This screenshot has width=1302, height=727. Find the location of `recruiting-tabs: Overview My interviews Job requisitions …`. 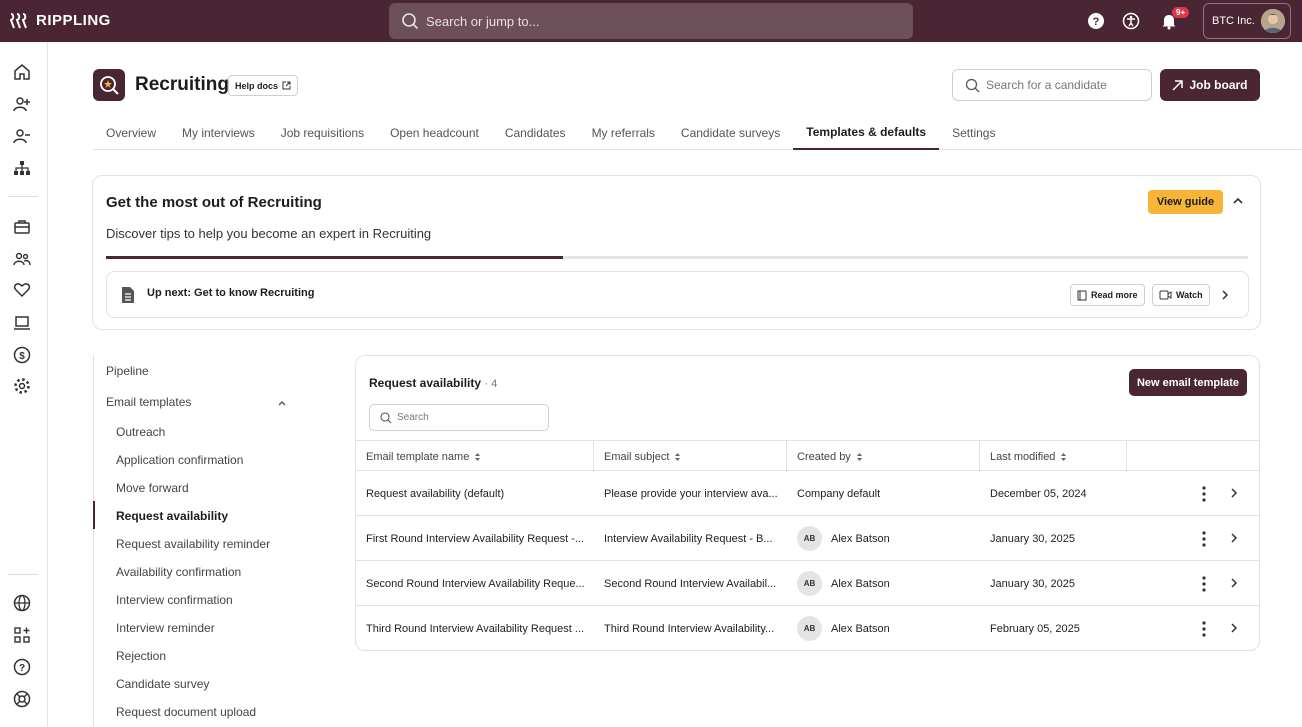

recruiting-tabs: Overview My interviews Job requisitions … is located at coordinates (697, 133).